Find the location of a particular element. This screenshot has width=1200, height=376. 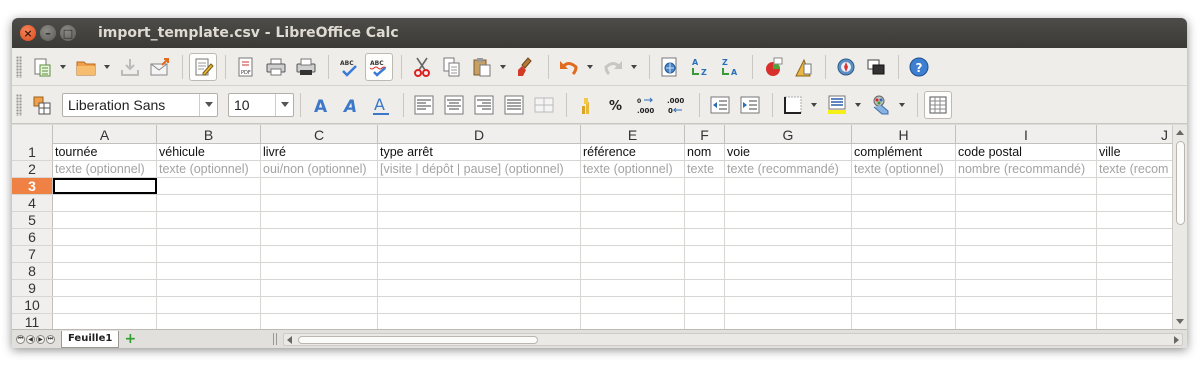

active-cell is located at coordinates (105, 186).